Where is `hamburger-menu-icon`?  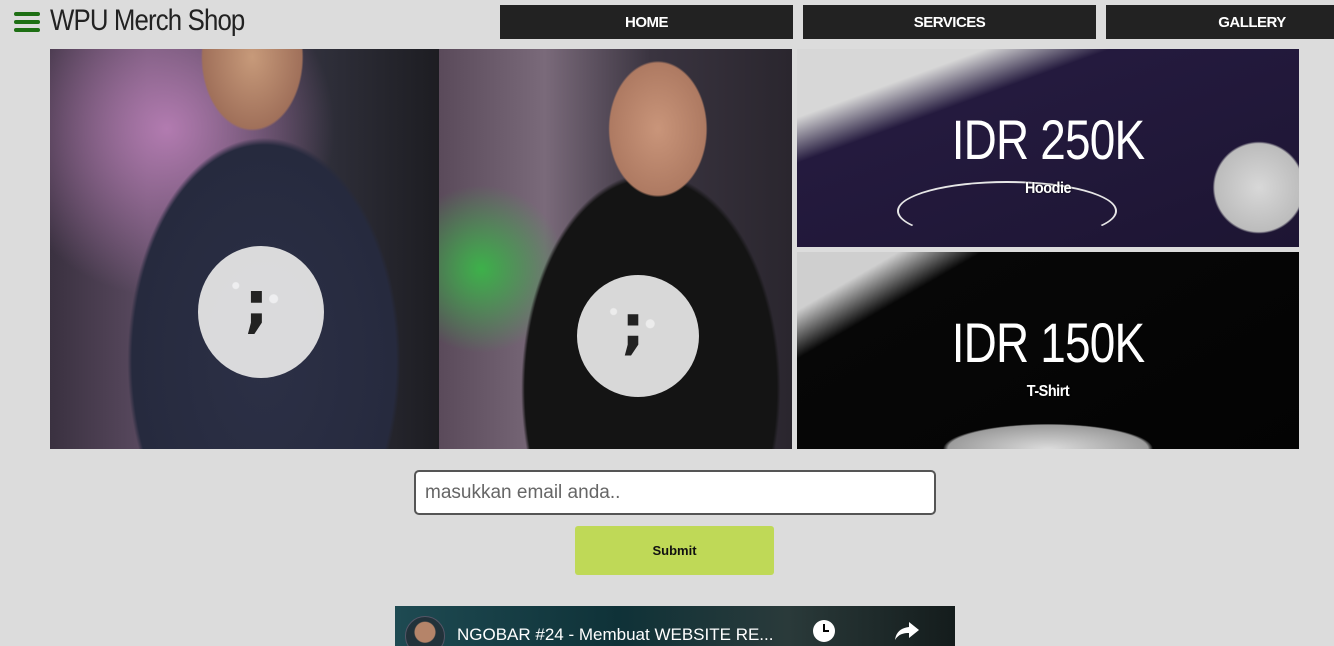
hamburger-menu-icon is located at coordinates (27, 22).